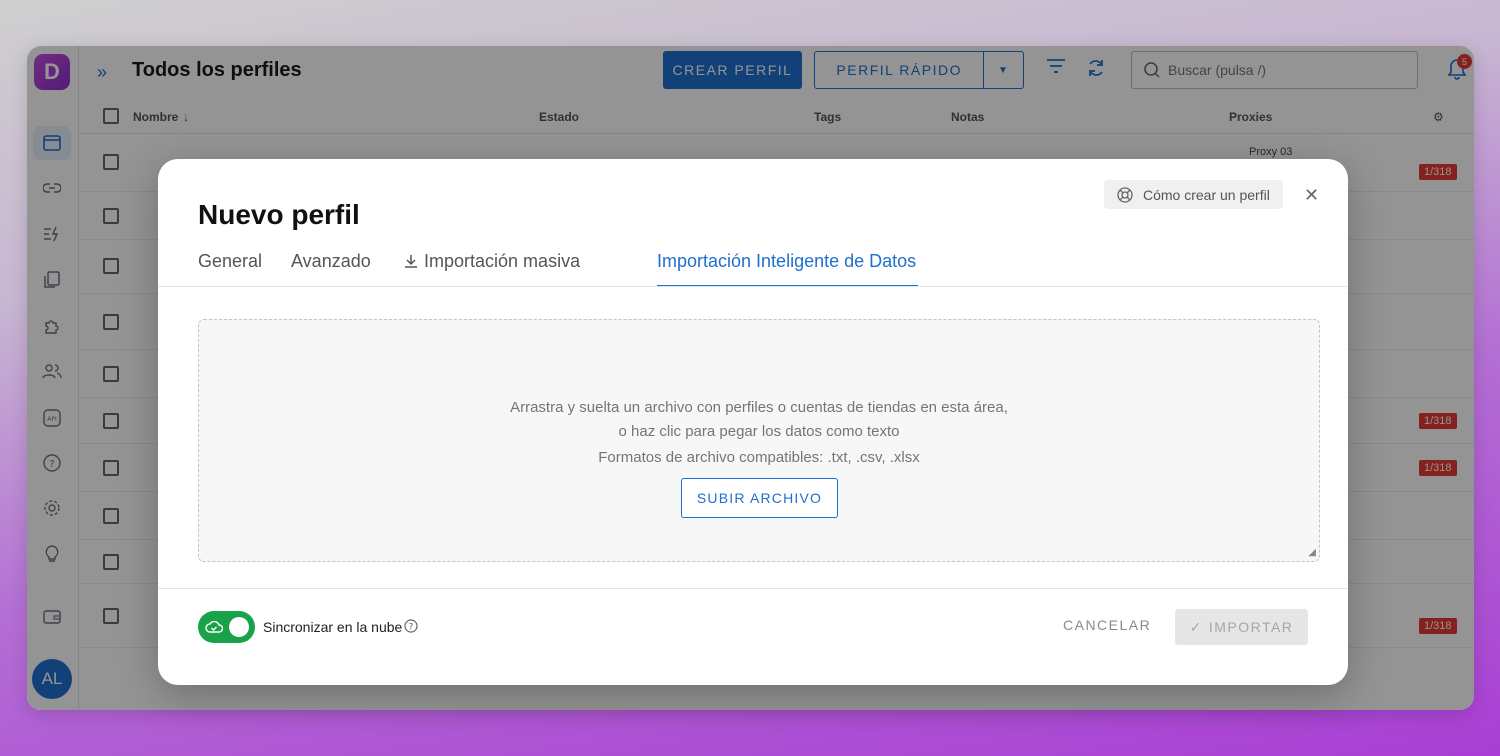 The image size is (1500, 756). What do you see at coordinates (759, 498) in the screenshot?
I see `upload-file-button: SUBIR ARCHIVO` at bounding box center [759, 498].